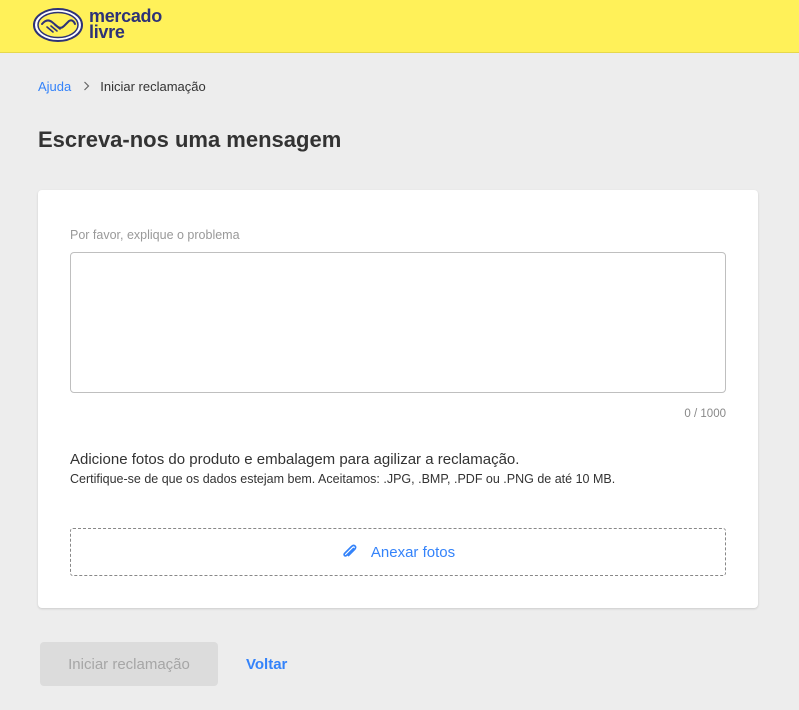 This screenshot has height=710, width=799. I want to click on page-title: Escreva-nos uma mensagem, so click(190, 139).